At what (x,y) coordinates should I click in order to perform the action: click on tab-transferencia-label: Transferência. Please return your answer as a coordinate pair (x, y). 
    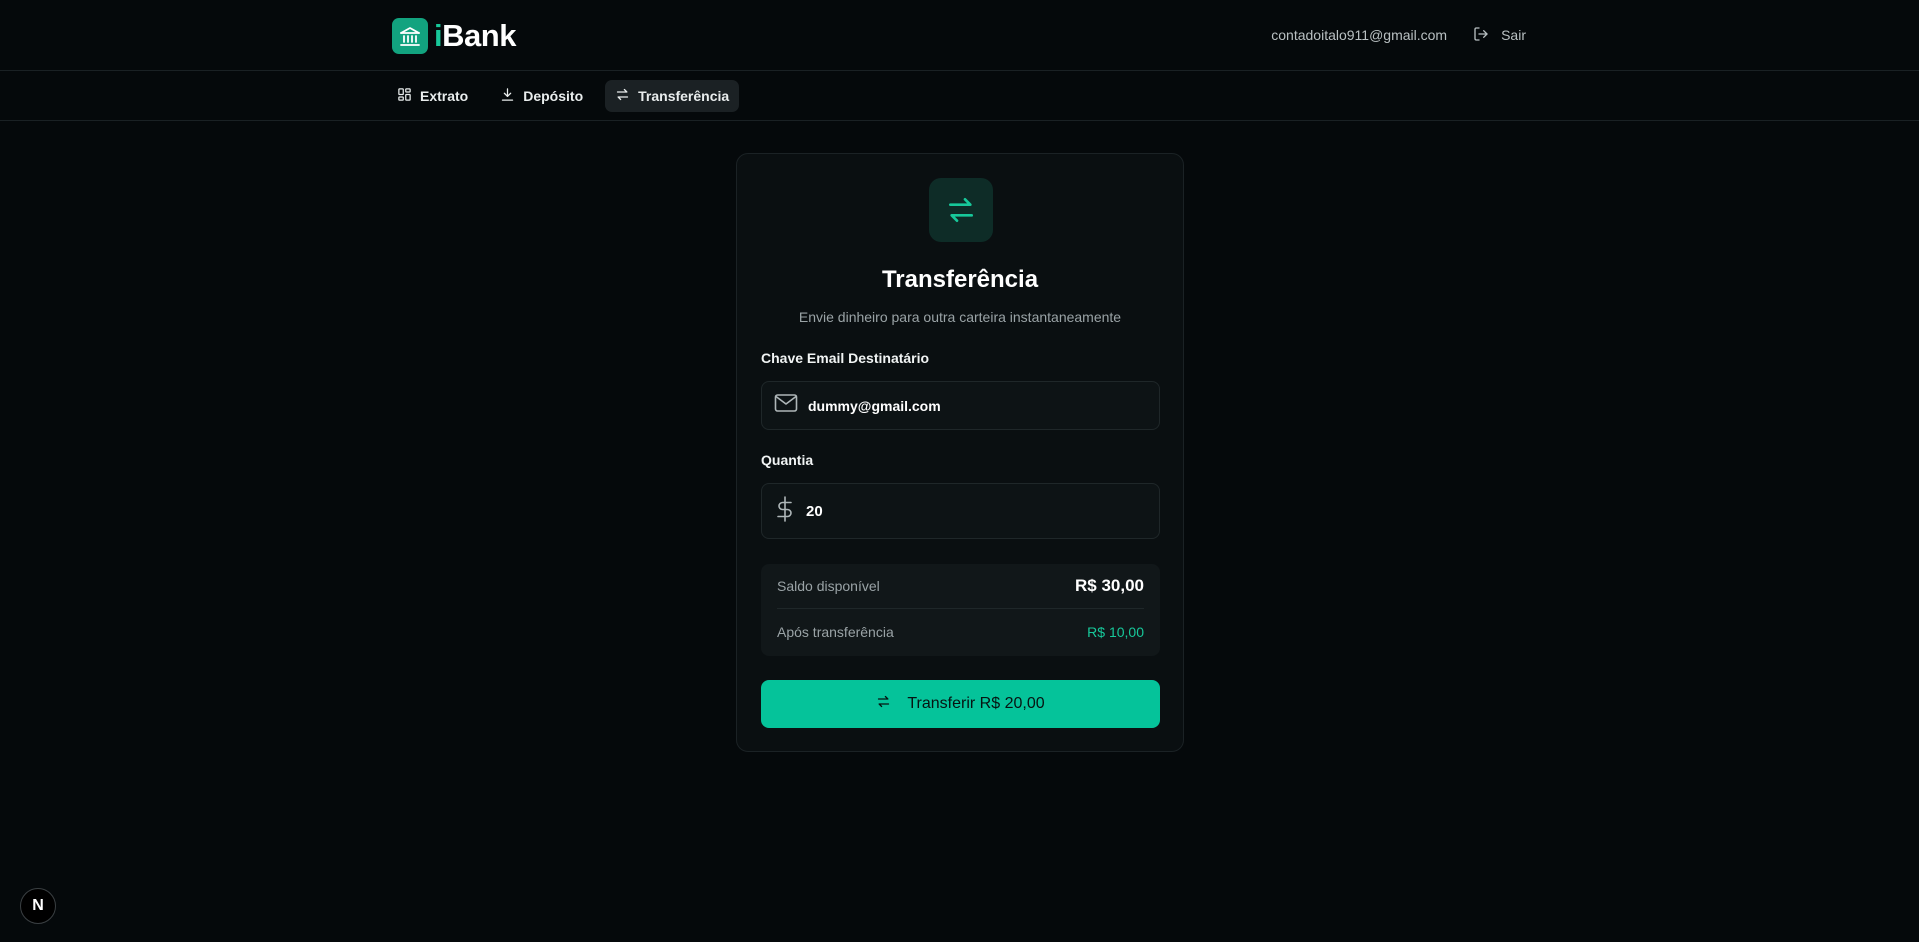
    Looking at the image, I should click on (684, 96).